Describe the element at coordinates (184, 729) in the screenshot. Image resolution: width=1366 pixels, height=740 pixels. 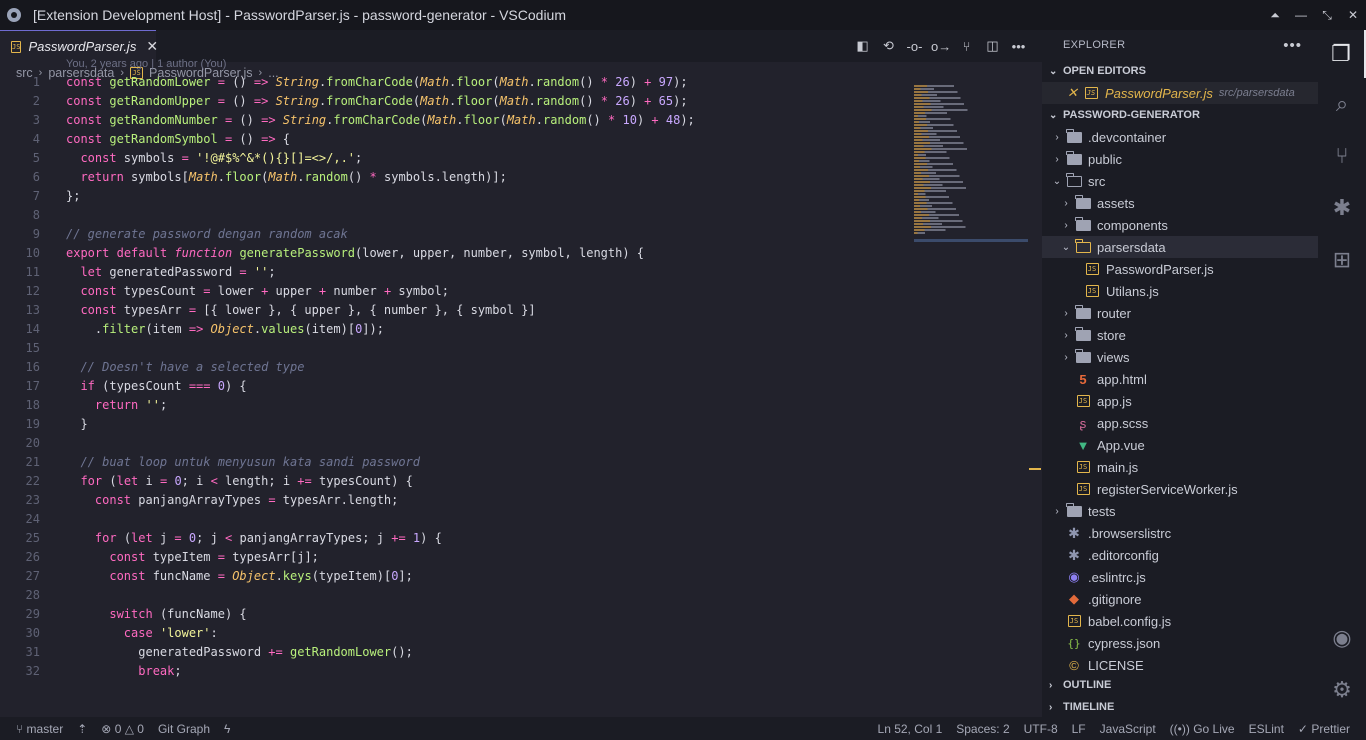
I see `git-graph-status: Git Graph` at that location.